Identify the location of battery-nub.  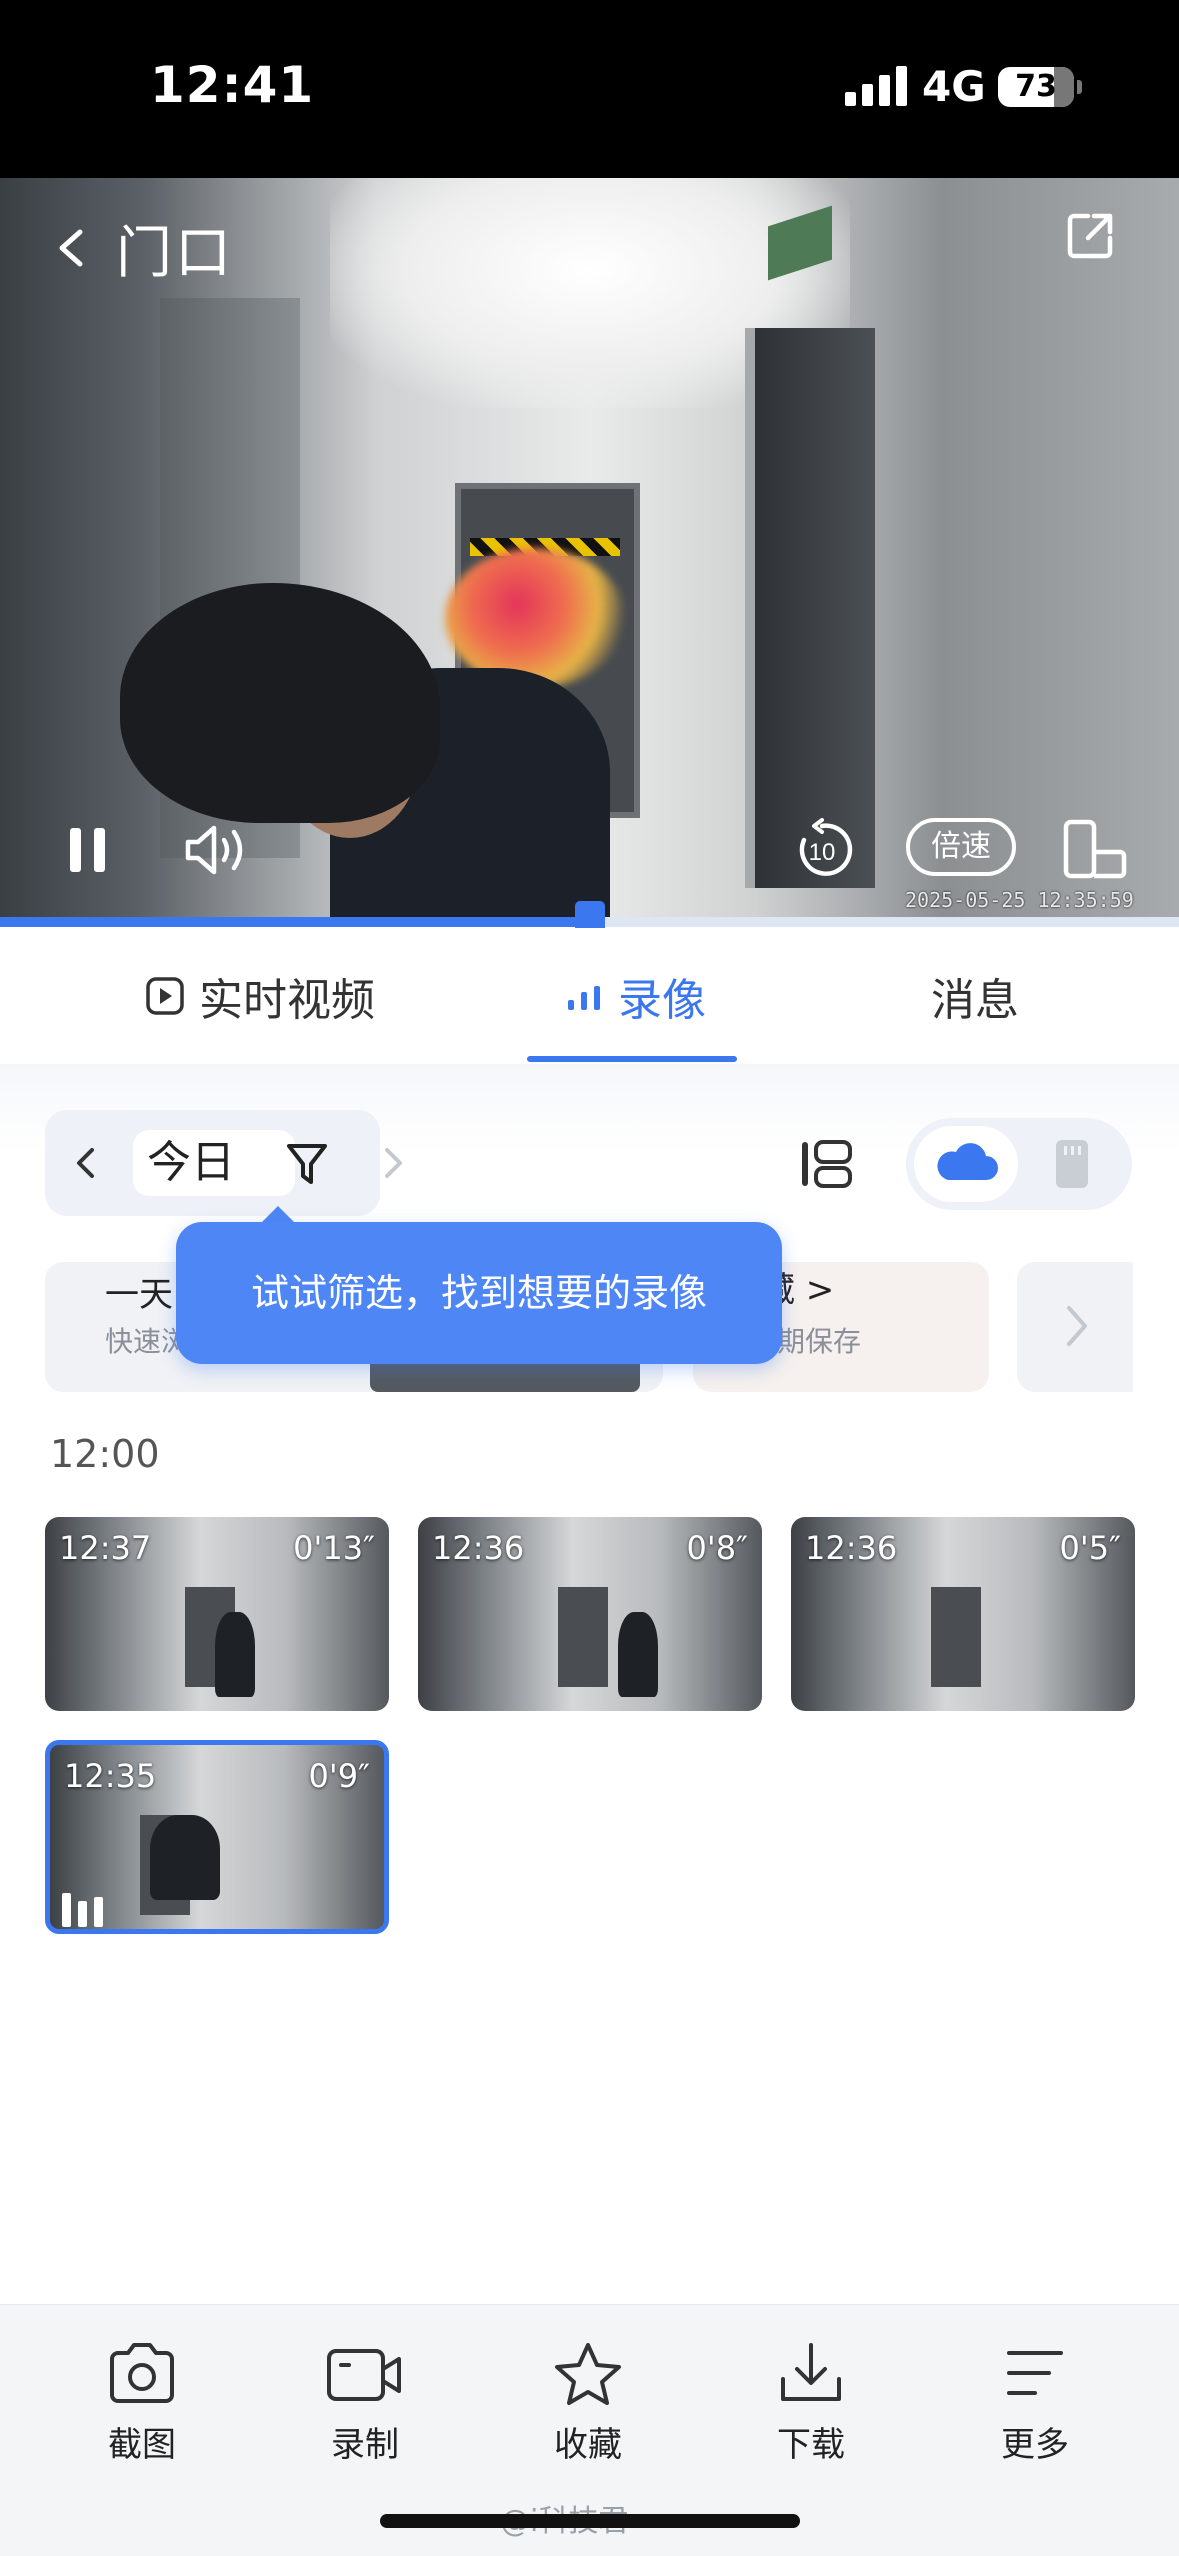
(1079, 87).